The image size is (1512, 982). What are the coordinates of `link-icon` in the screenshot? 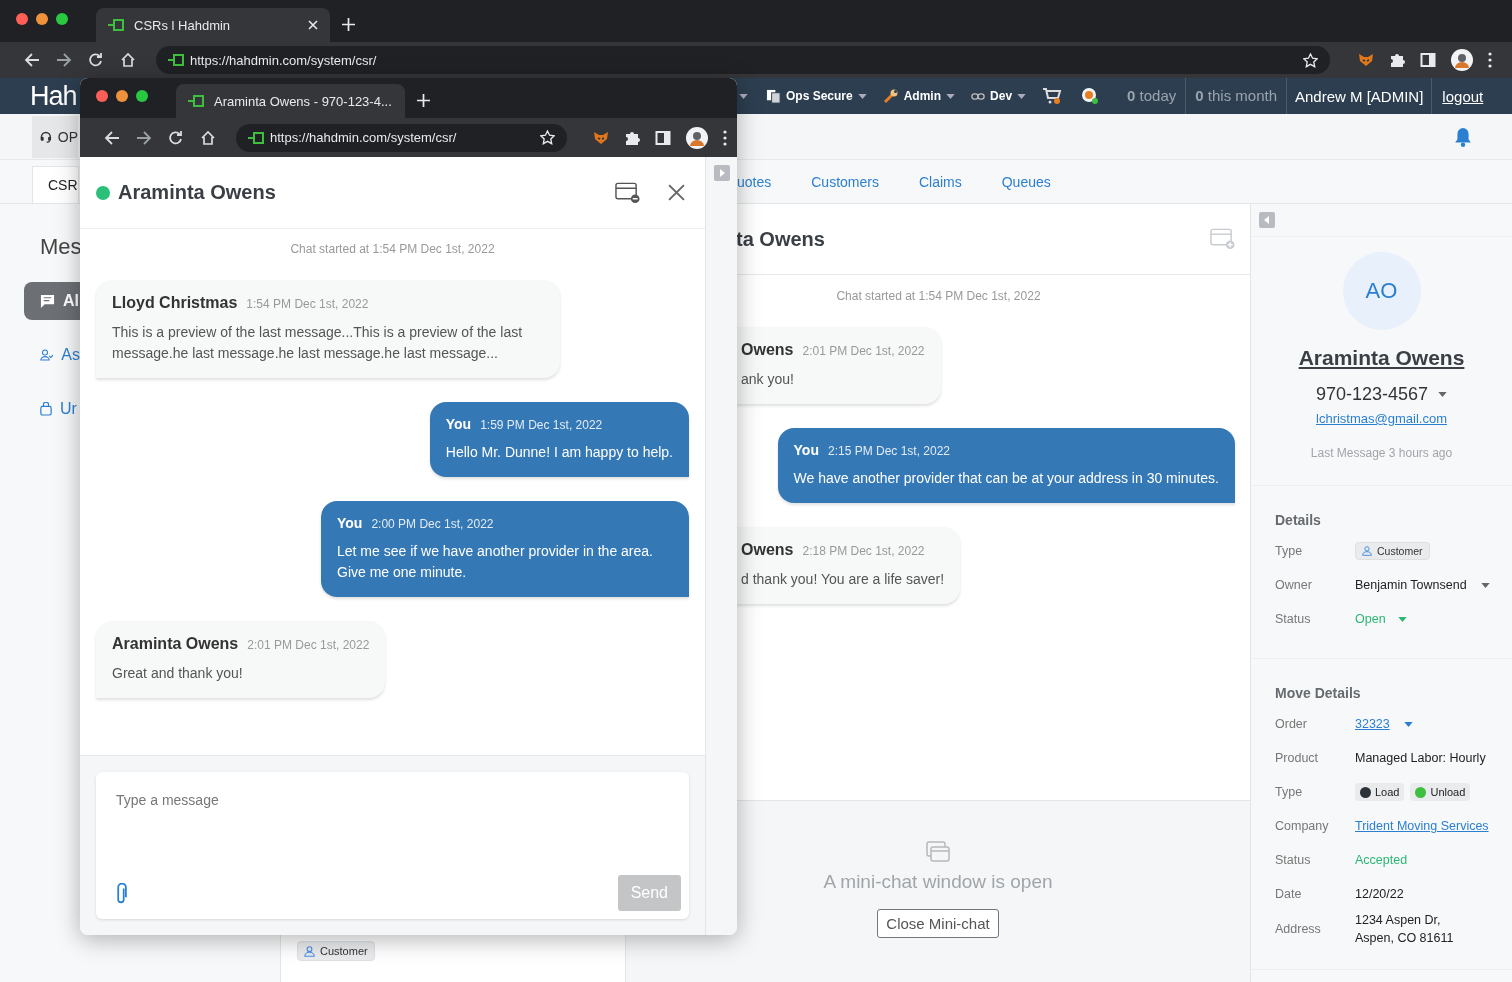 It's located at (978, 96).